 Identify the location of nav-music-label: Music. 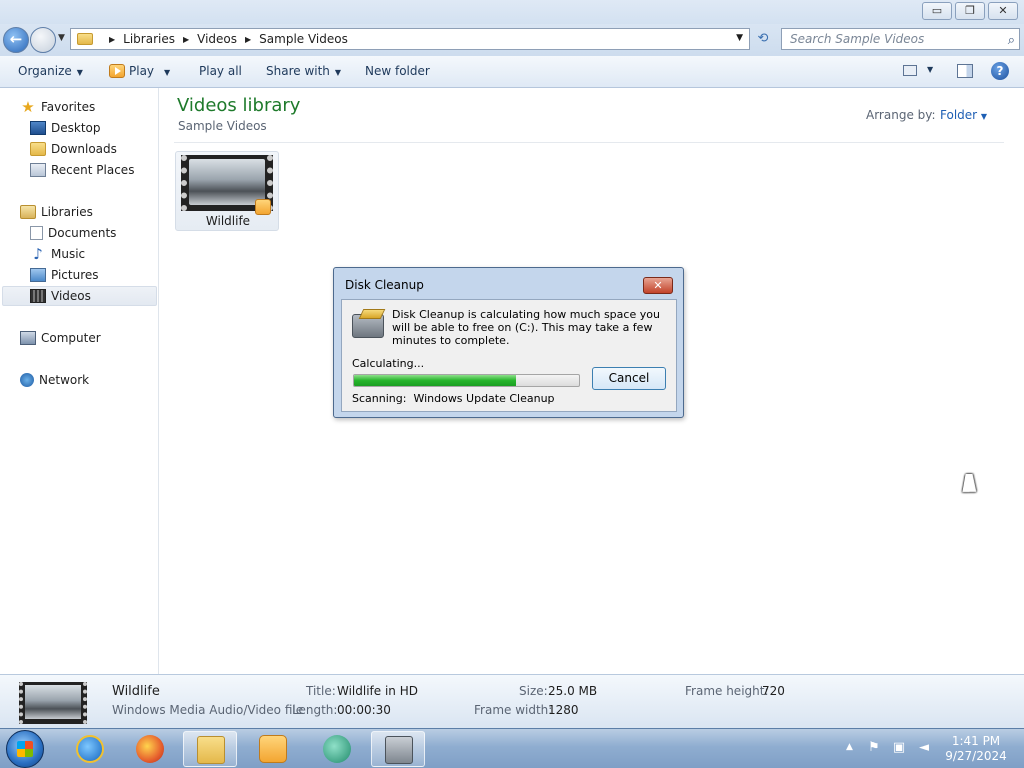
(68, 254).